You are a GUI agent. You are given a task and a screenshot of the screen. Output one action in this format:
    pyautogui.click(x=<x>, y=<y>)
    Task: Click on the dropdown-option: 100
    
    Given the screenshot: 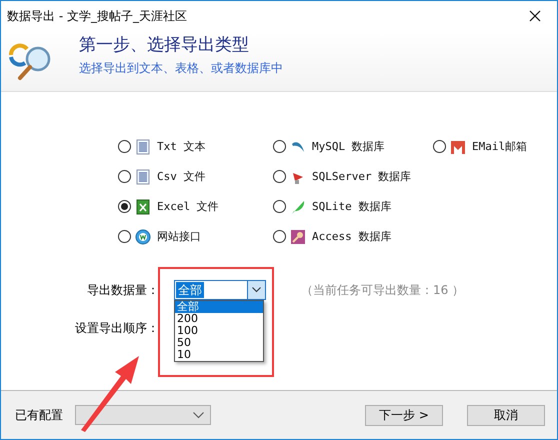 What is the action you would take?
    pyautogui.click(x=219, y=331)
    